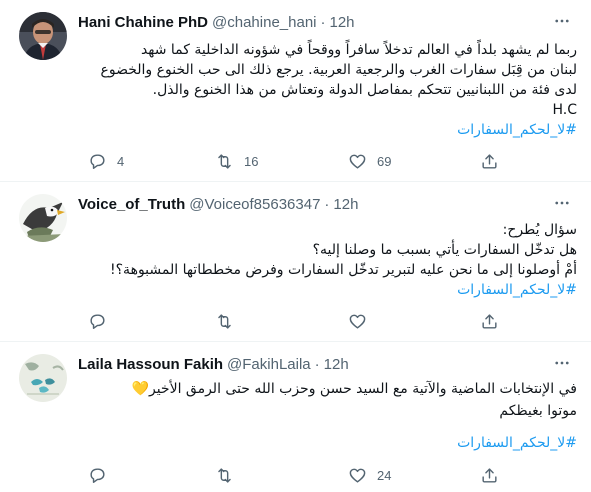  What do you see at coordinates (564, 110) in the screenshot?
I see `tweet-text-line: H.C` at bounding box center [564, 110].